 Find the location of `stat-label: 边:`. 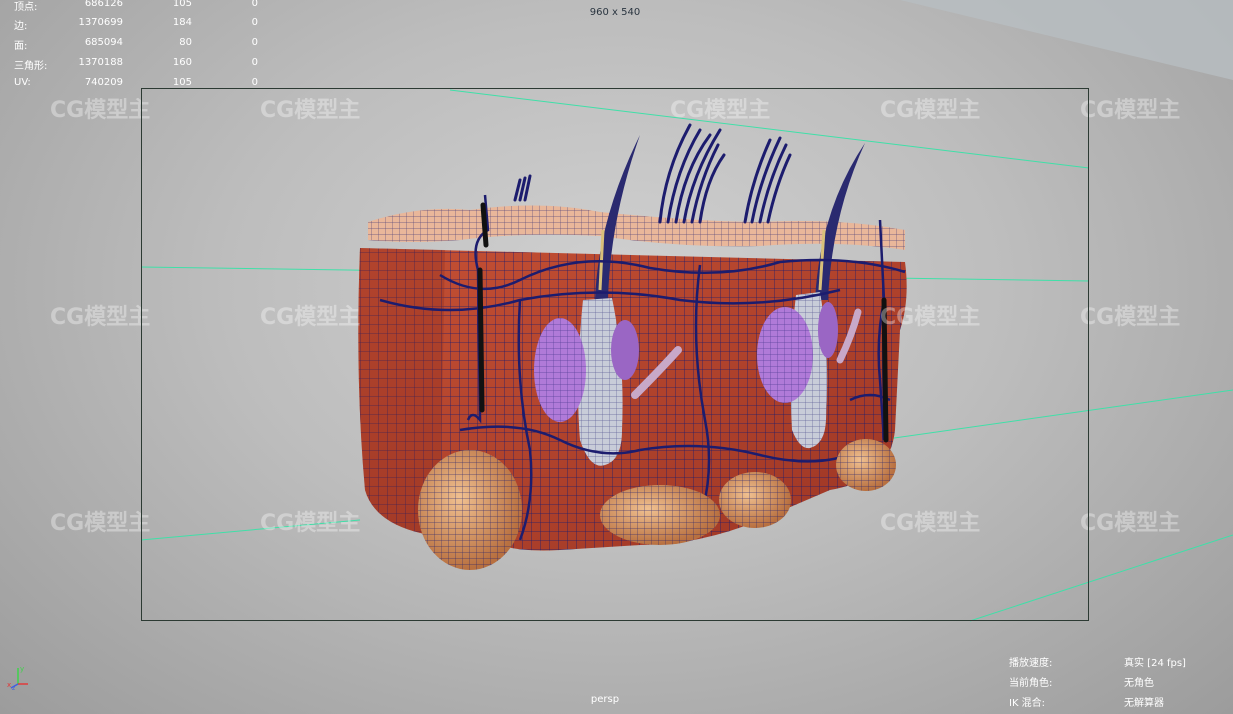

stat-label: 边: is located at coordinates (21, 26).